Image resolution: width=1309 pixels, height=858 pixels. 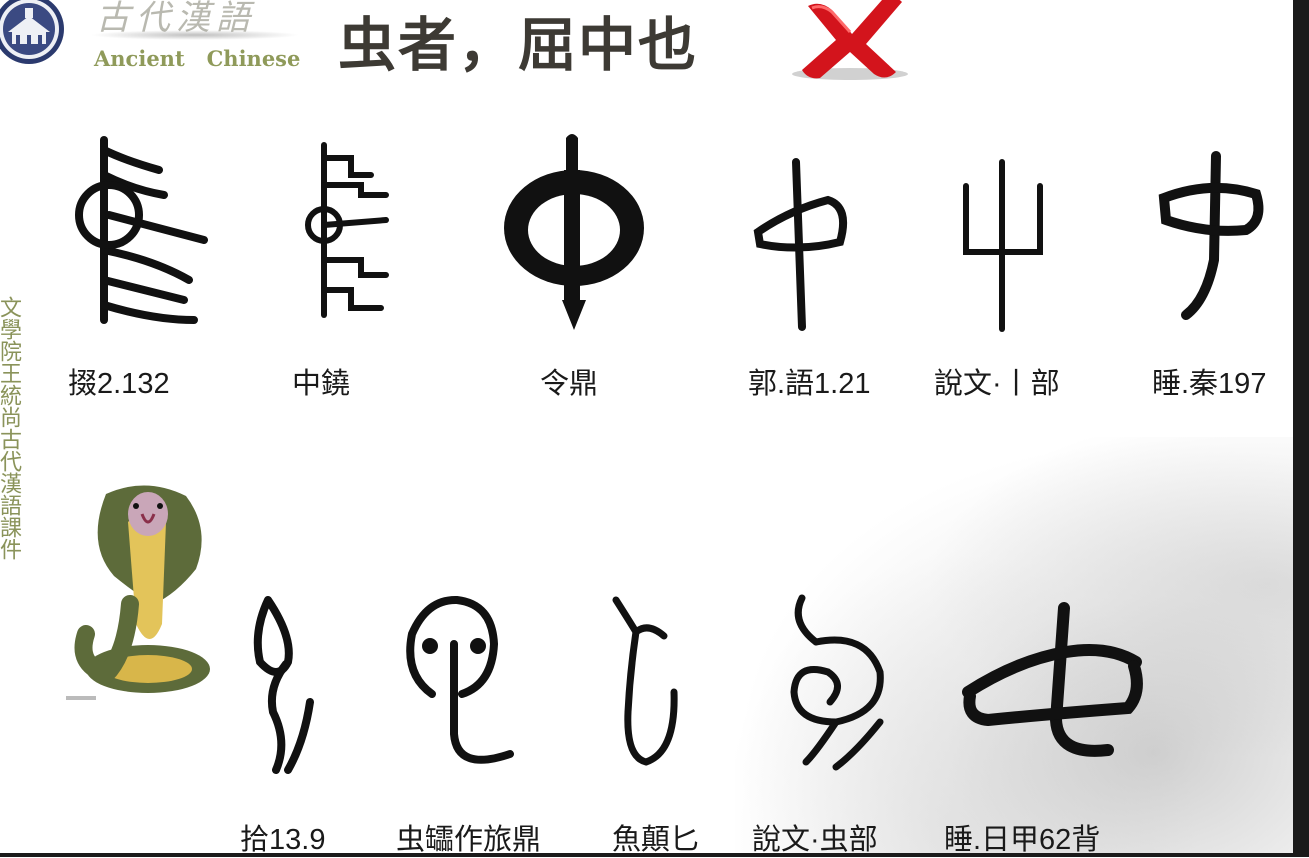 What do you see at coordinates (119, 384) in the screenshot?
I see `caption-1: 掇2.132` at bounding box center [119, 384].